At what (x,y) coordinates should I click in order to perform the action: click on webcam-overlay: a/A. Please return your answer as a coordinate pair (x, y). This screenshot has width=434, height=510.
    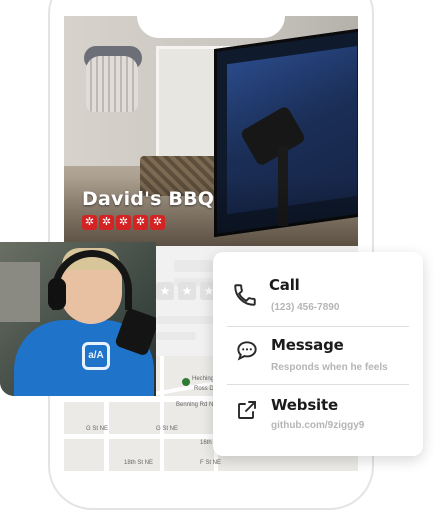
    Looking at the image, I should click on (78, 319).